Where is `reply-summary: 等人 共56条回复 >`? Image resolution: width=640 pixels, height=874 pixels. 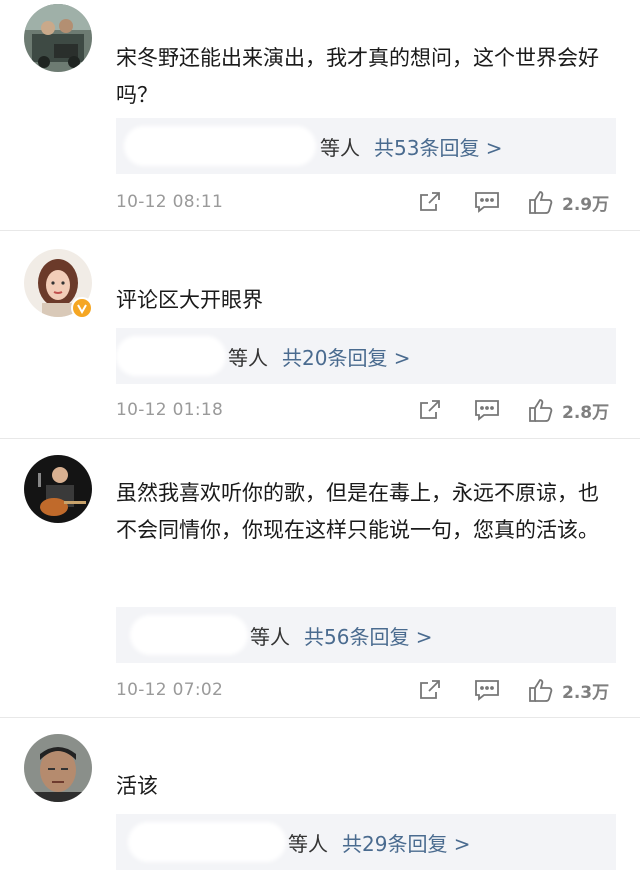 reply-summary: 等人 共56条回复 > is located at coordinates (366, 635).